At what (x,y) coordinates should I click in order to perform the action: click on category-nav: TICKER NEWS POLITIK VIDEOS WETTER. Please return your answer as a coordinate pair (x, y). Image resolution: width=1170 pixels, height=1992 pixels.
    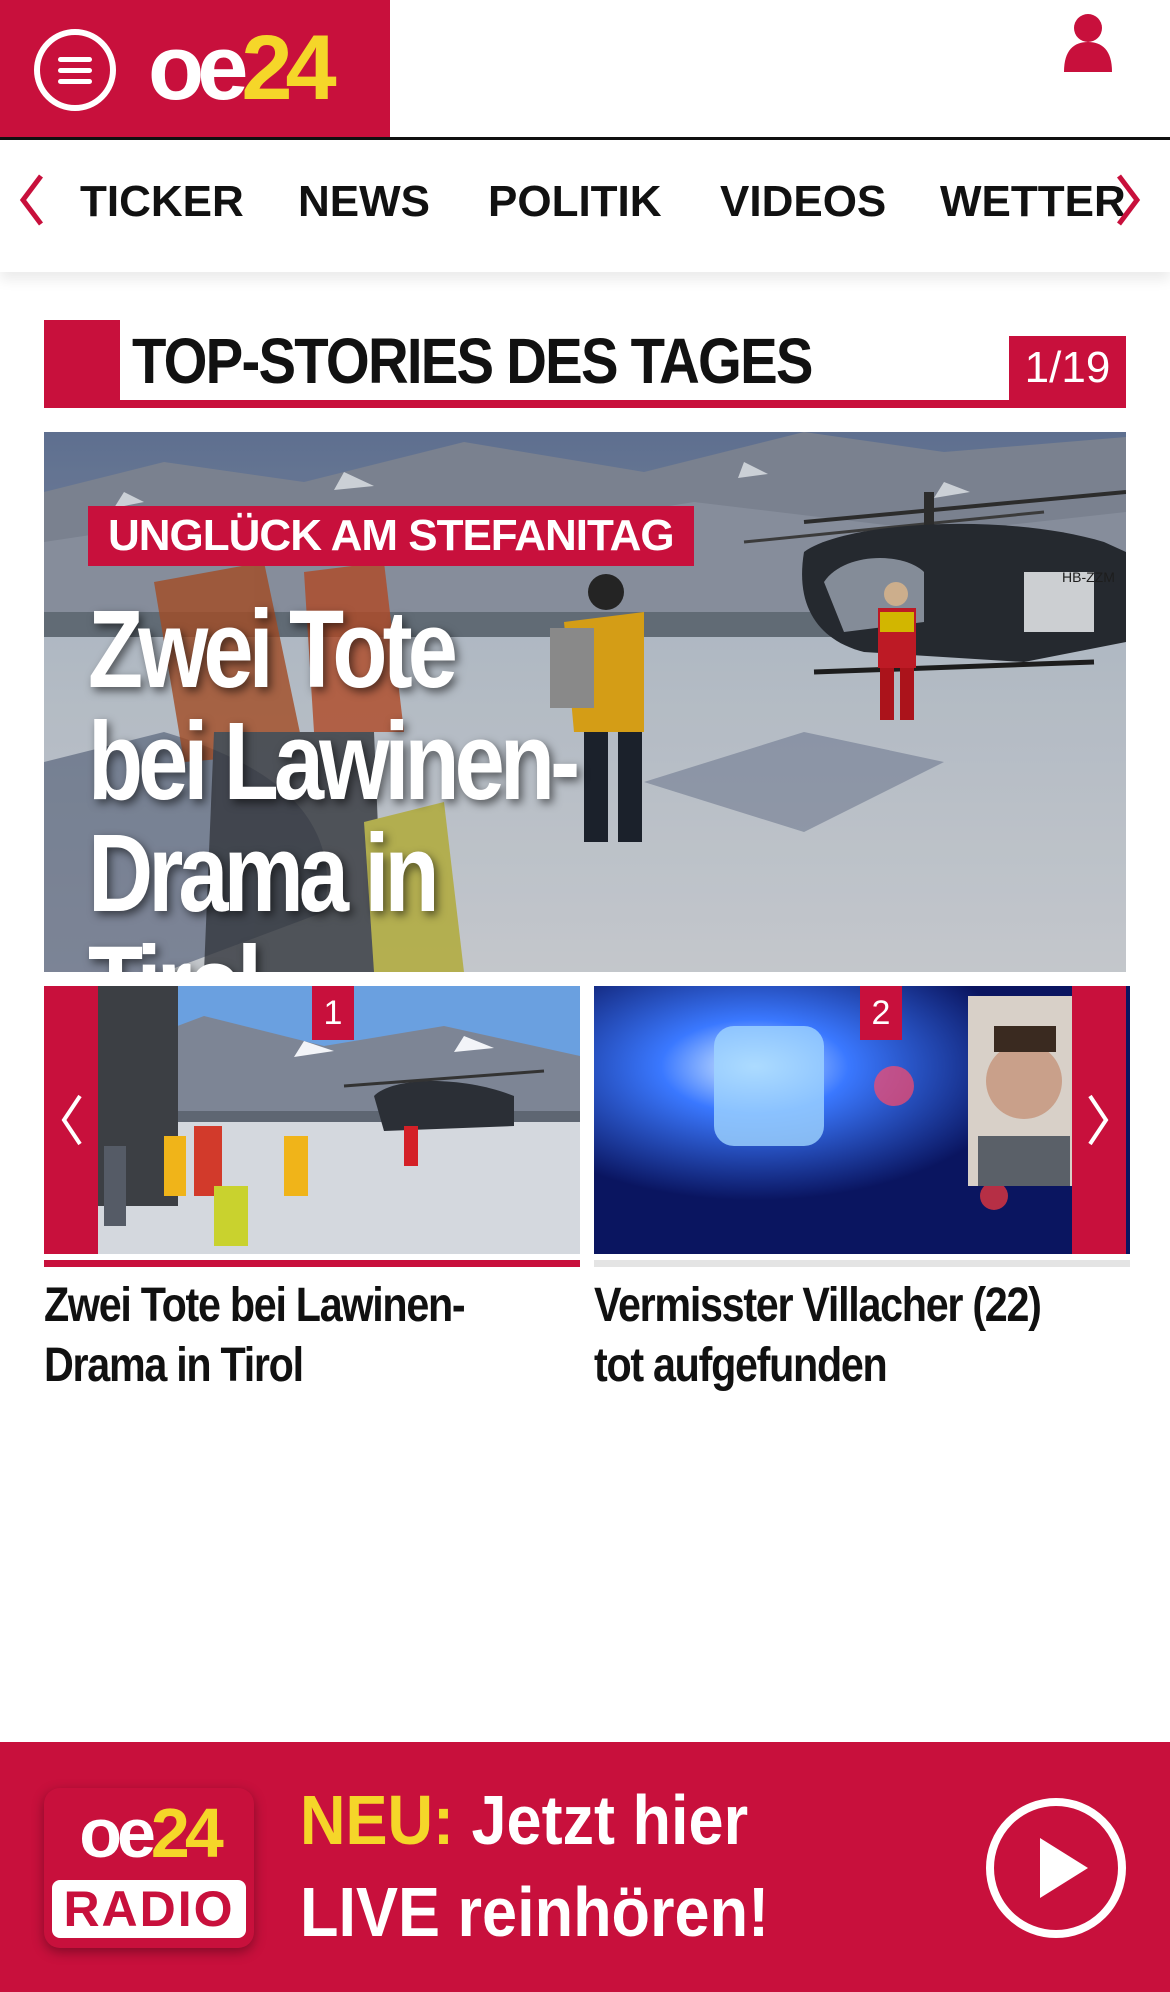
    Looking at the image, I should click on (585, 206).